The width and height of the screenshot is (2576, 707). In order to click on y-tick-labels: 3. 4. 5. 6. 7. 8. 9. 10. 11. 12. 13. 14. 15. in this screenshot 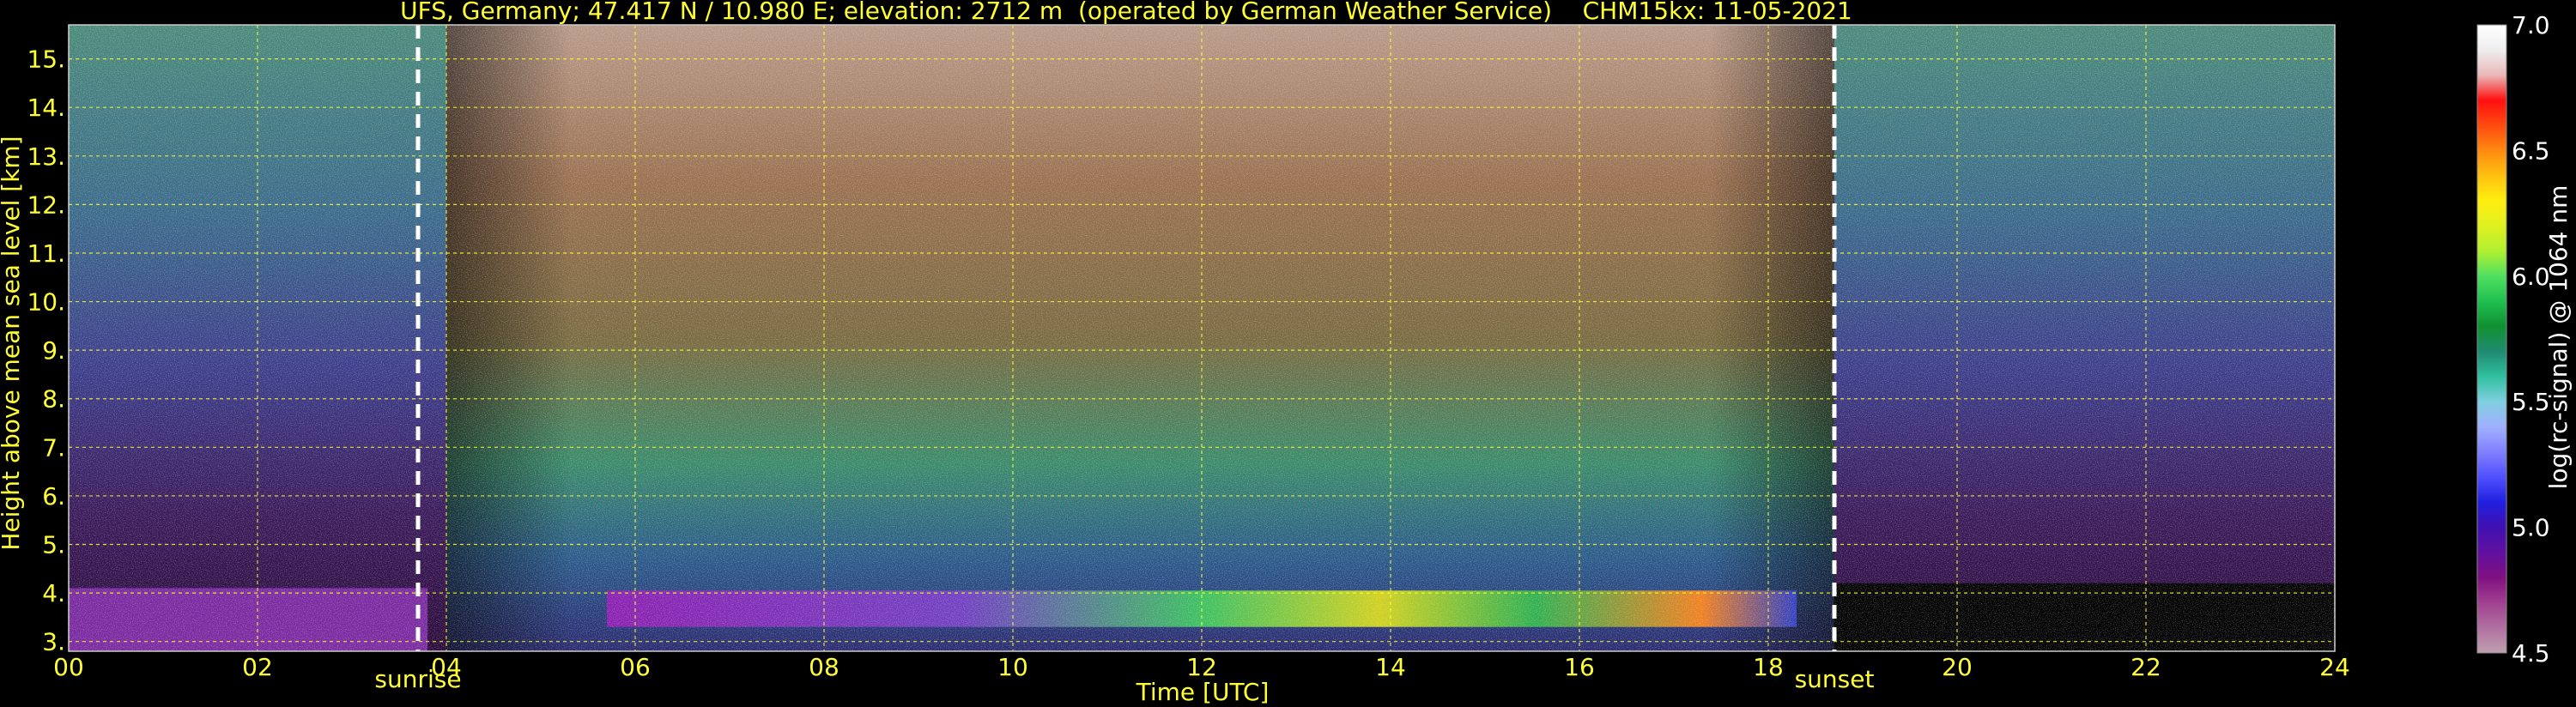, I will do `click(46, 350)`.